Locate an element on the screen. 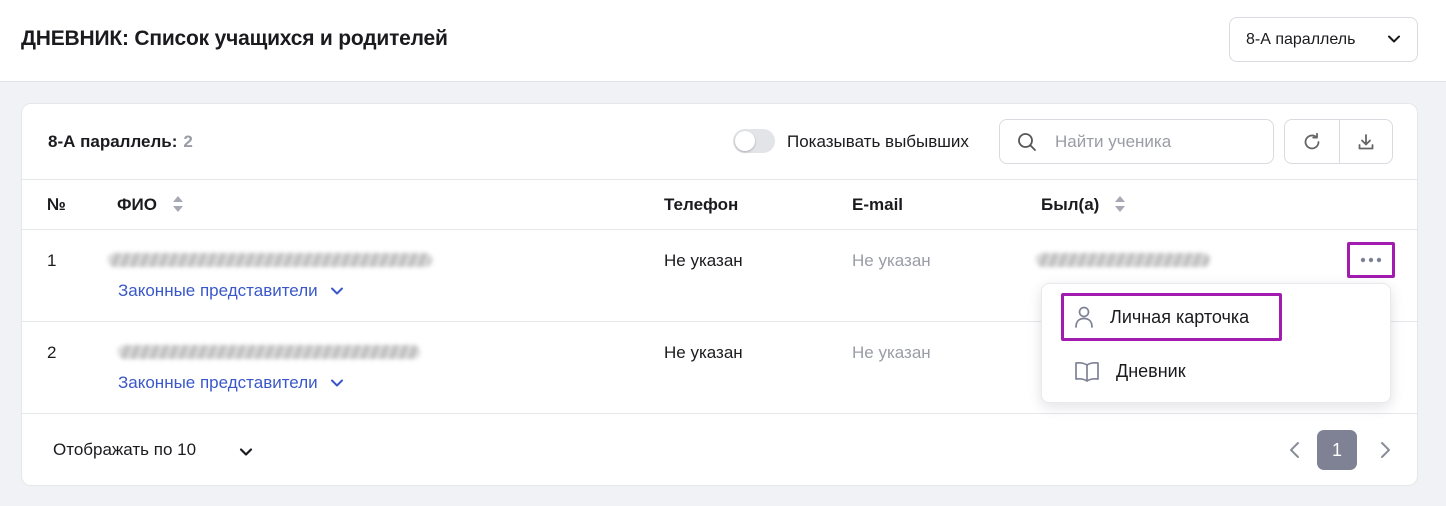 This screenshot has width=1446, height=506. show-dropped-toggle is located at coordinates (754, 141).